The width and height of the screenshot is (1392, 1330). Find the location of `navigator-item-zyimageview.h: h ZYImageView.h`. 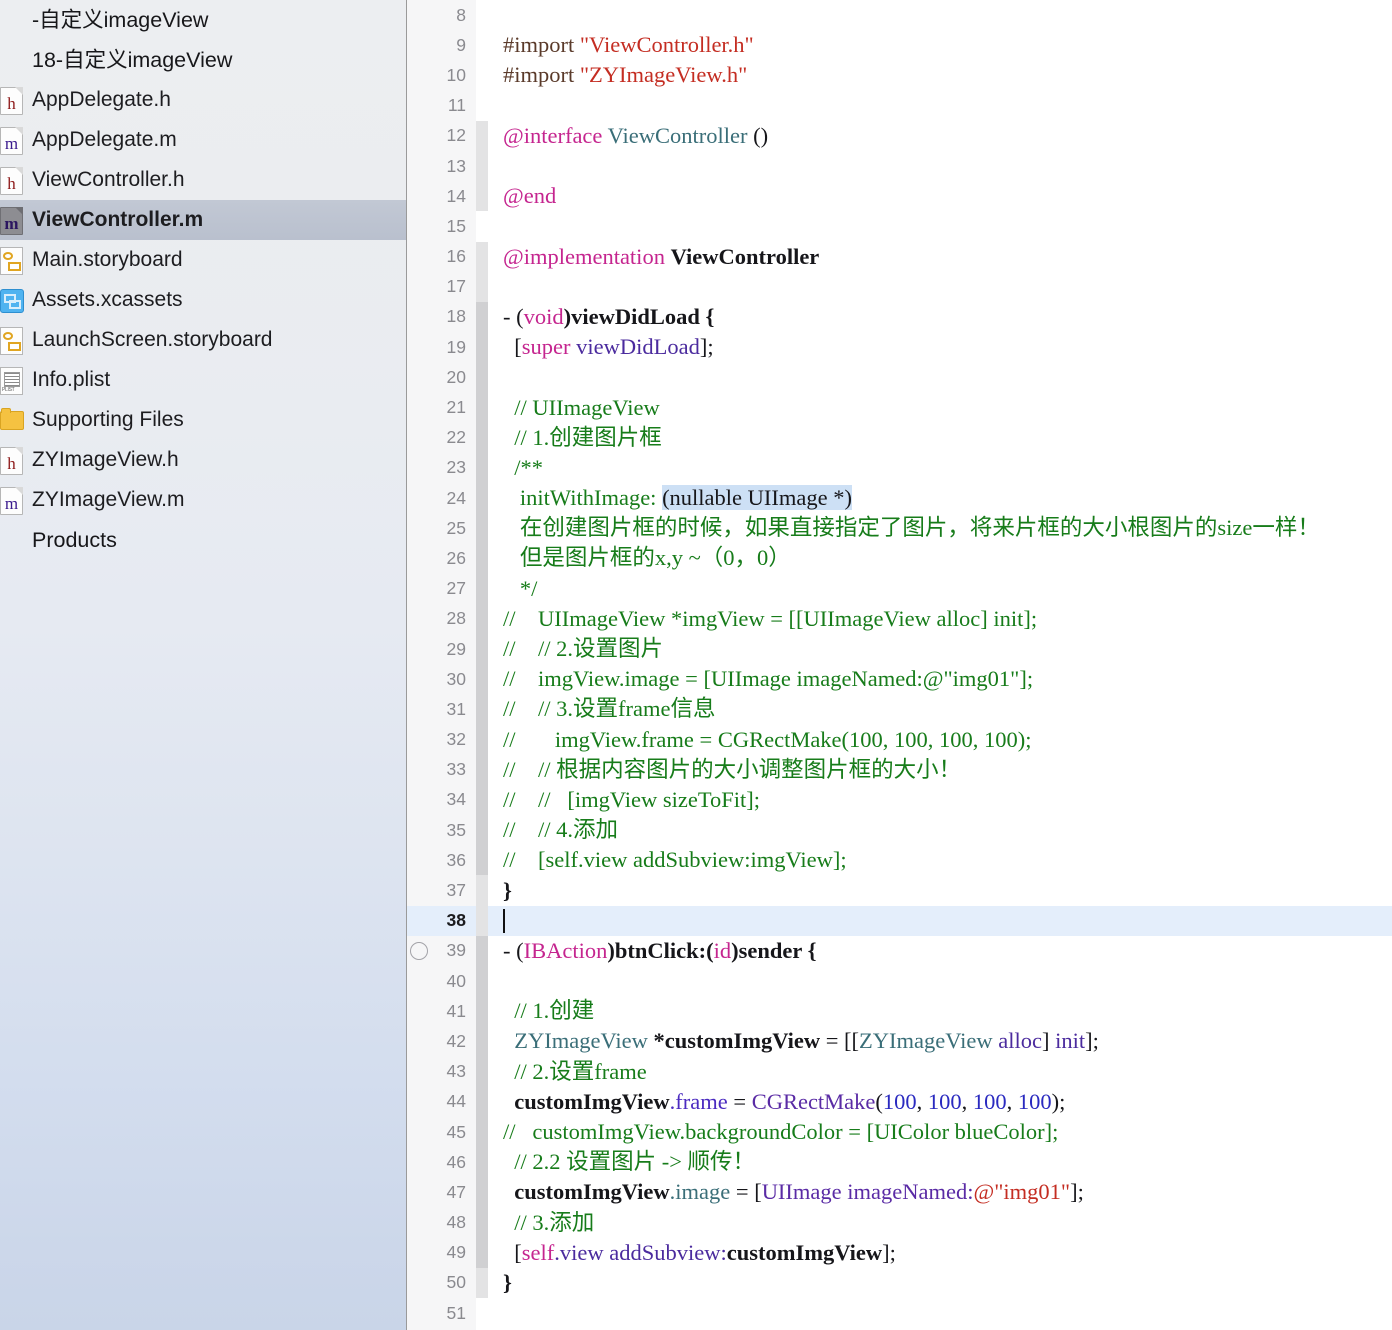

navigator-item-zyimageview.h: h ZYImageView.h is located at coordinates (203, 460).